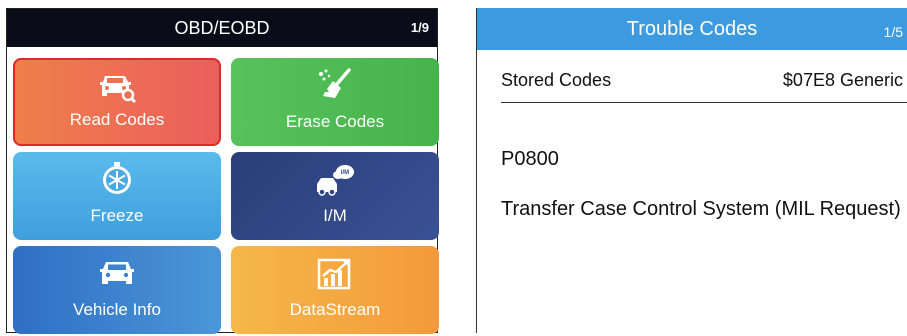  I want to click on freeze-label: Freeze, so click(117, 215).